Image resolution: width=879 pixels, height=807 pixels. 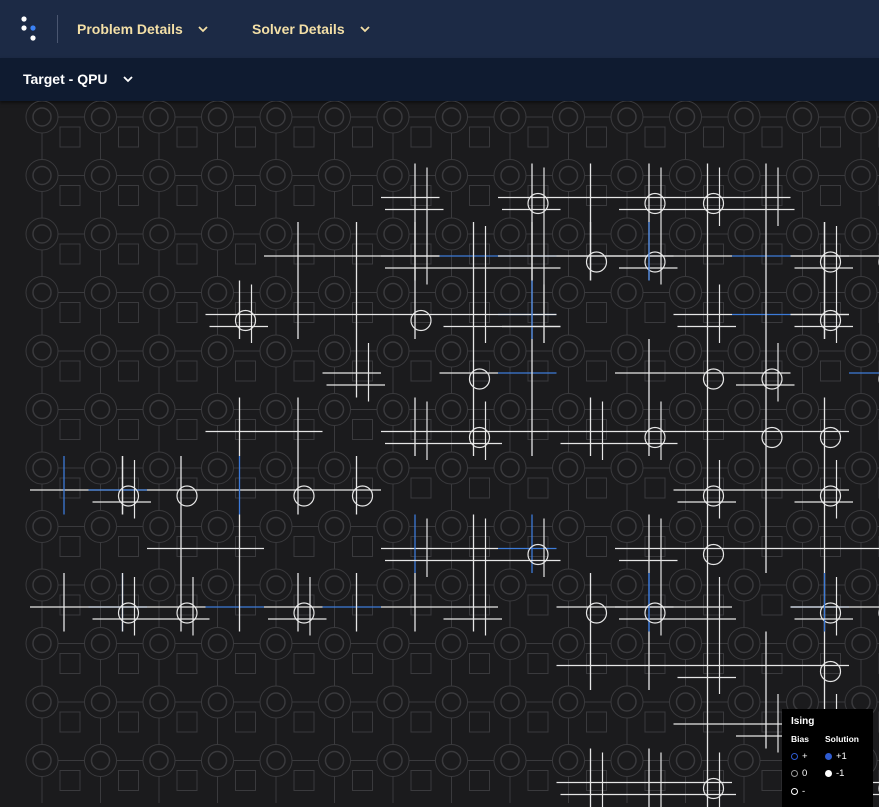 What do you see at coordinates (794, 773) in the screenshot?
I see `bias-zero-icon` at bounding box center [794, 773].